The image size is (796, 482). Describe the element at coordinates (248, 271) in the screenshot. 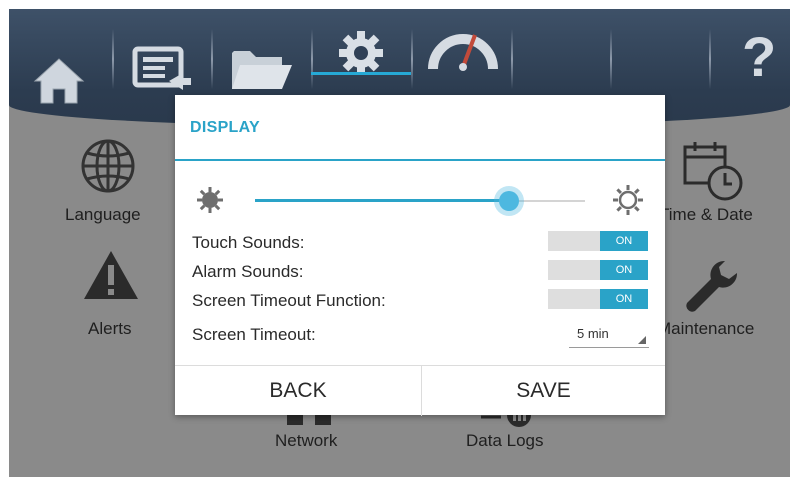

I see `alarm-sounds-label: Alarm Sounds:` at that location.